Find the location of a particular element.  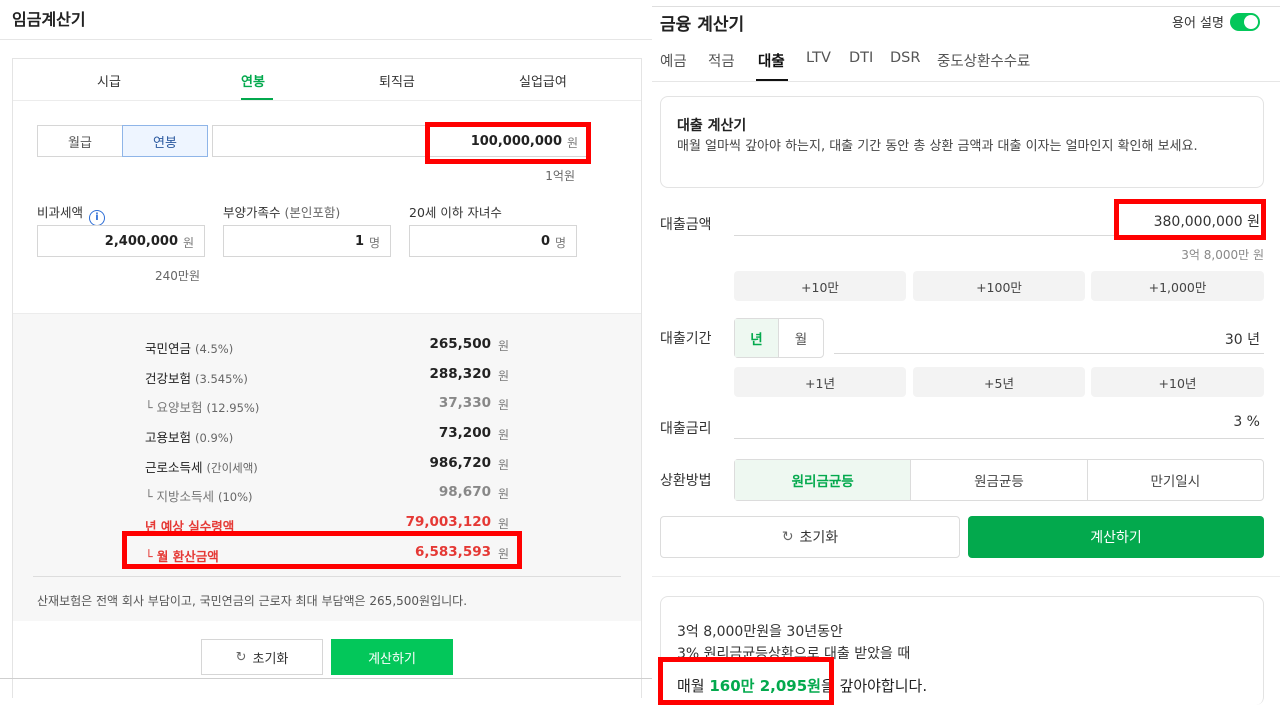

method-equal-principal: 원금균등 is located at coordinates (999, 480).